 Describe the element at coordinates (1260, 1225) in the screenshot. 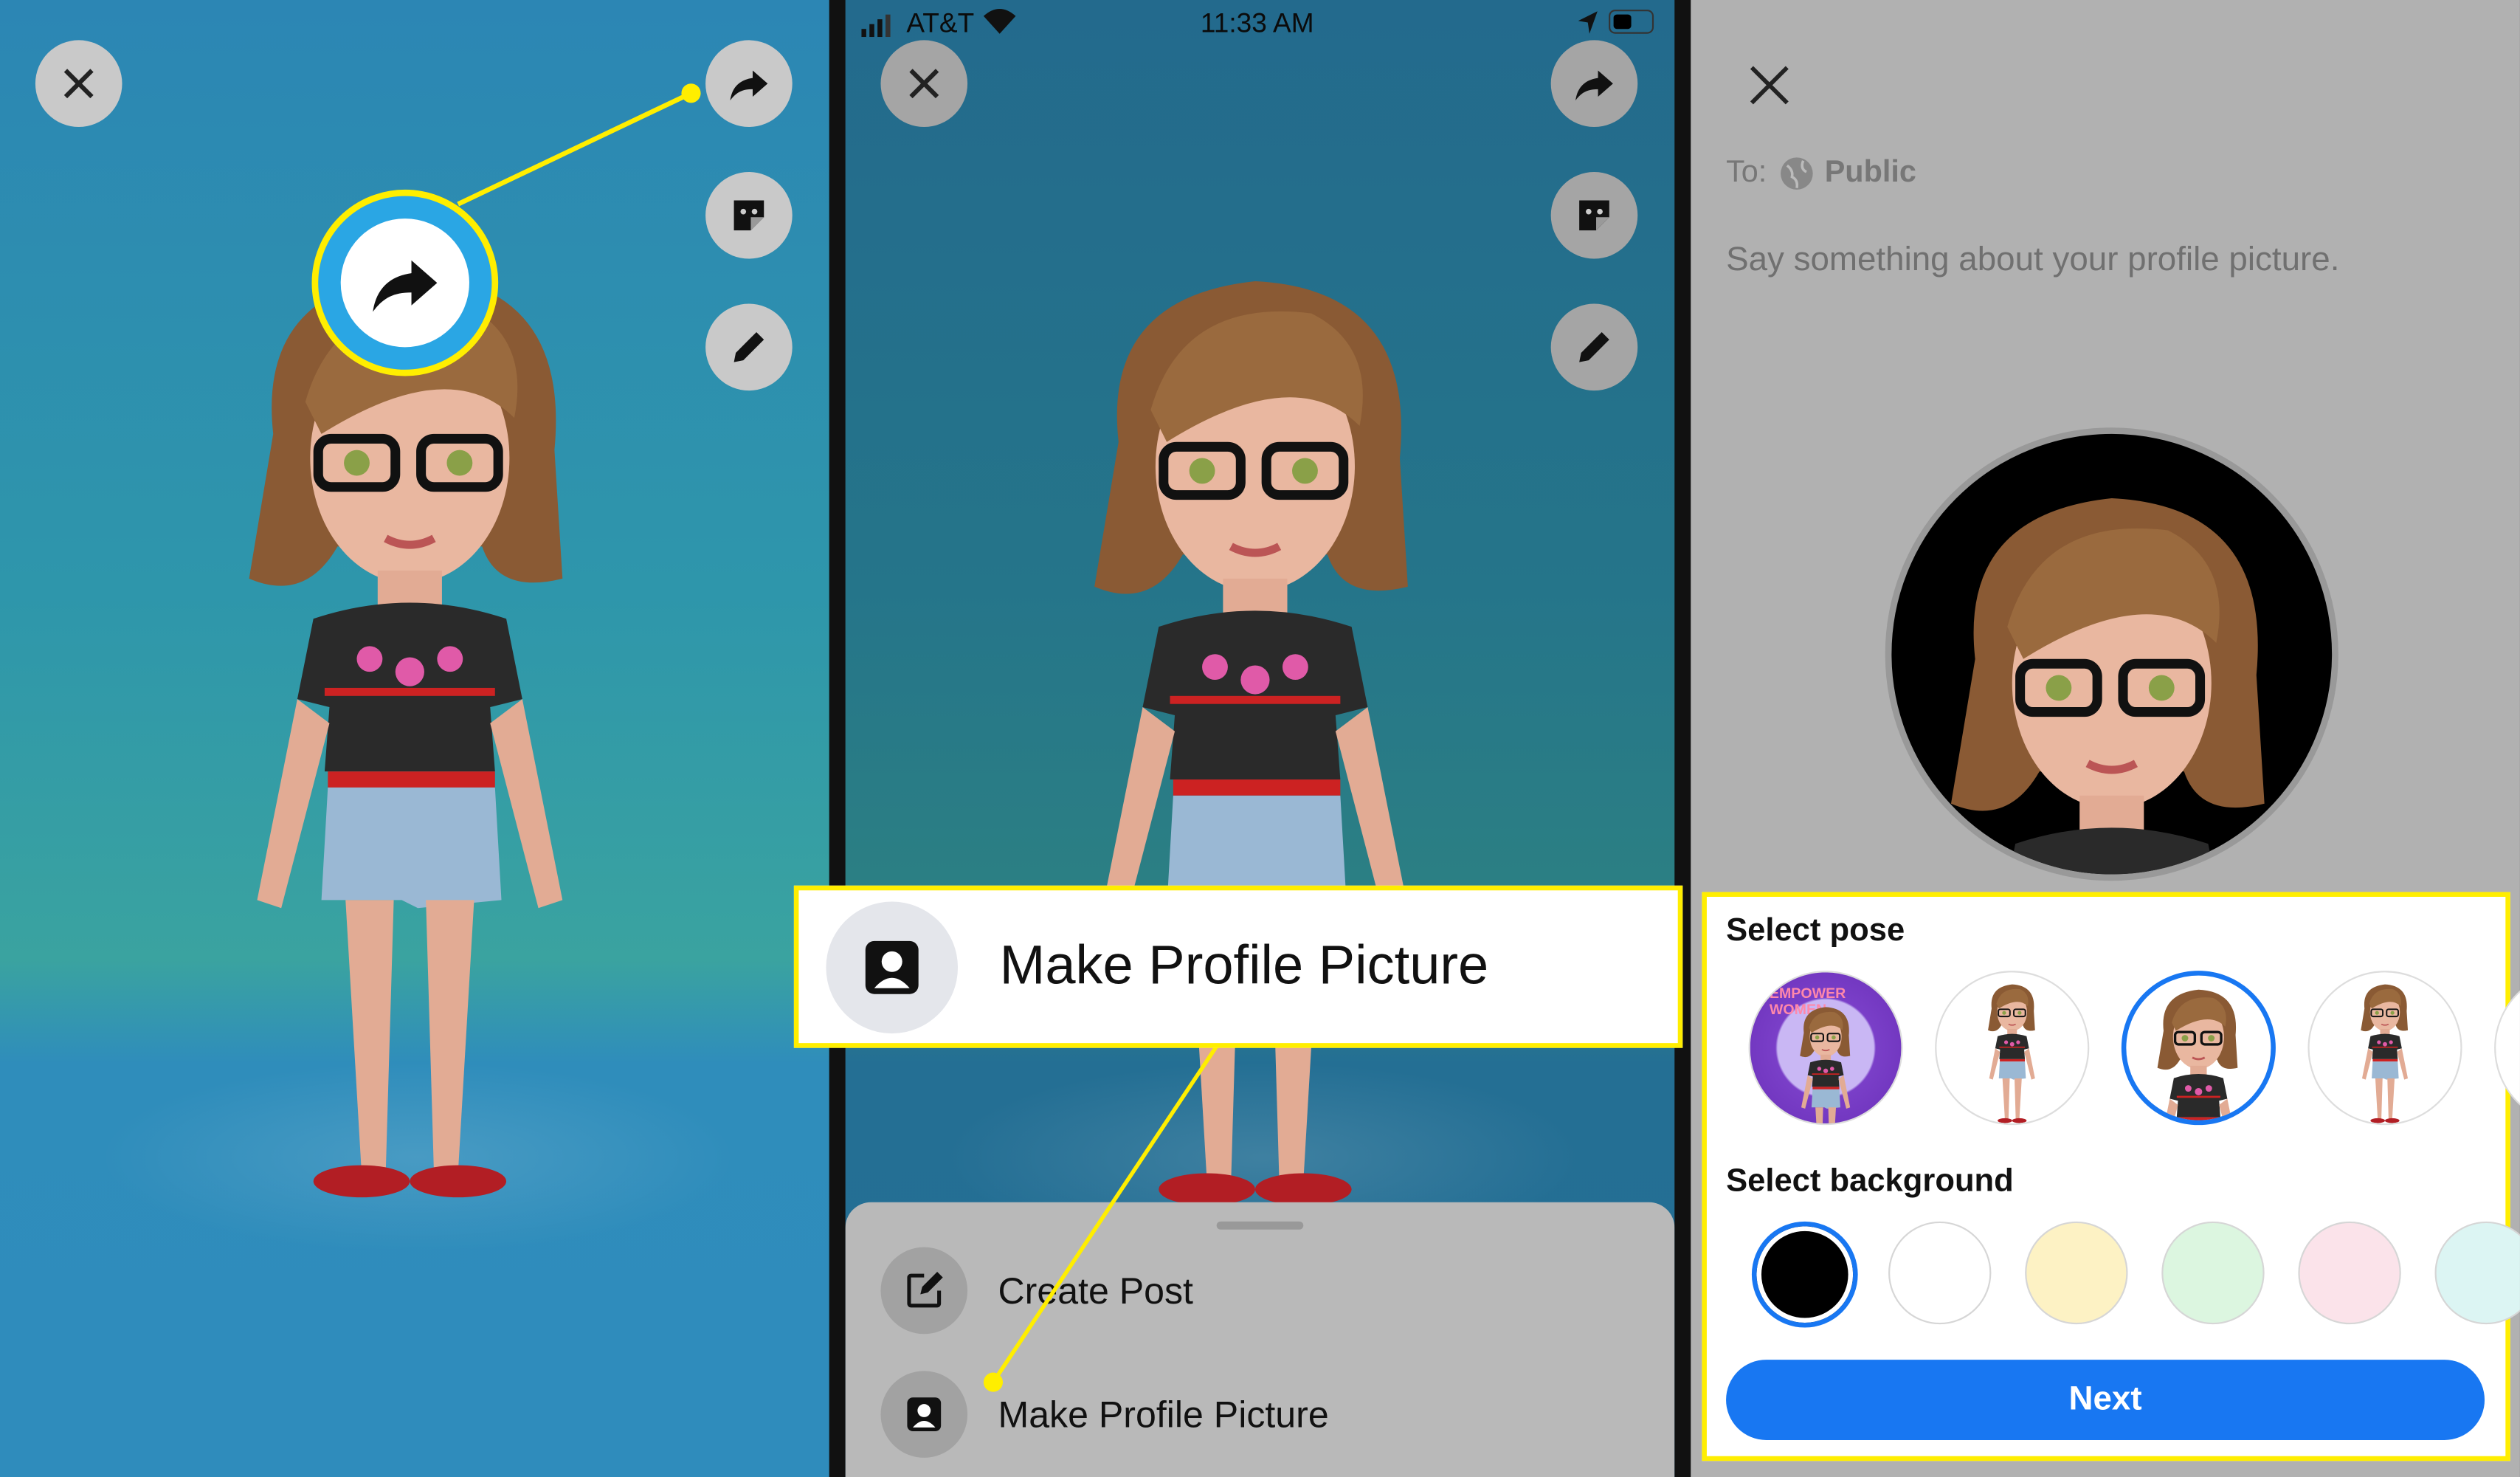

I see `sheet-handle` at that location.